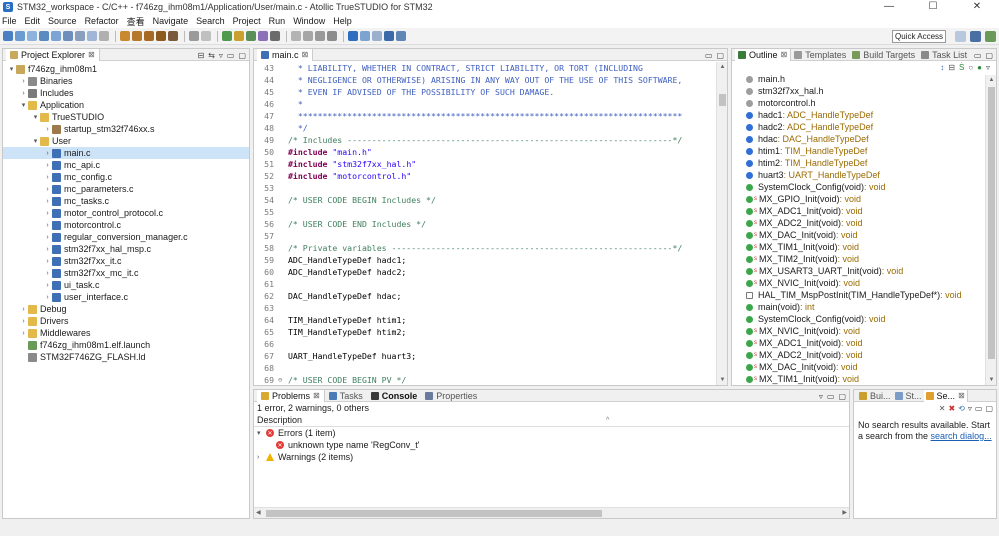 This screenshot has height=536, width=999. I want to click on new-class-icon, so click(92, 36).